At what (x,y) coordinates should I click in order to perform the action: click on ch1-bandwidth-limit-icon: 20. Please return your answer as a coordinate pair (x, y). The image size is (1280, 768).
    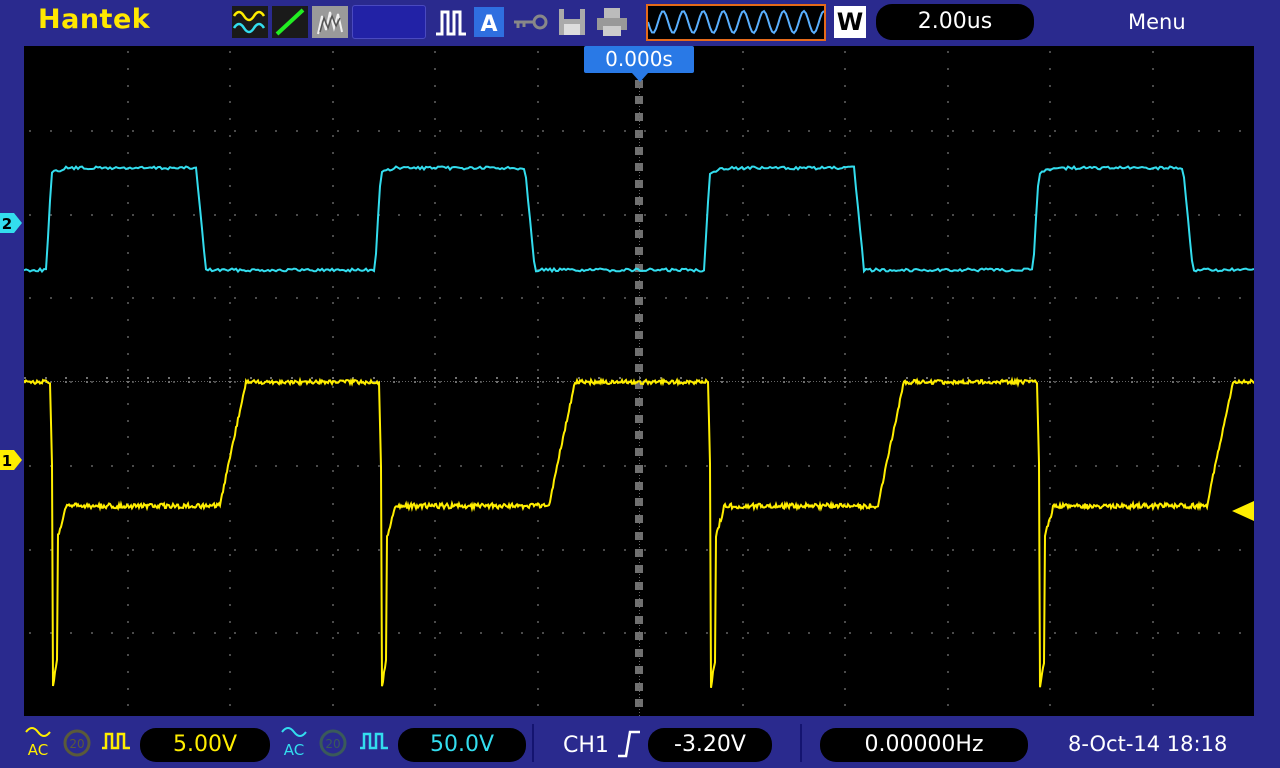
    Looking at the image, I should click on (78, 745).